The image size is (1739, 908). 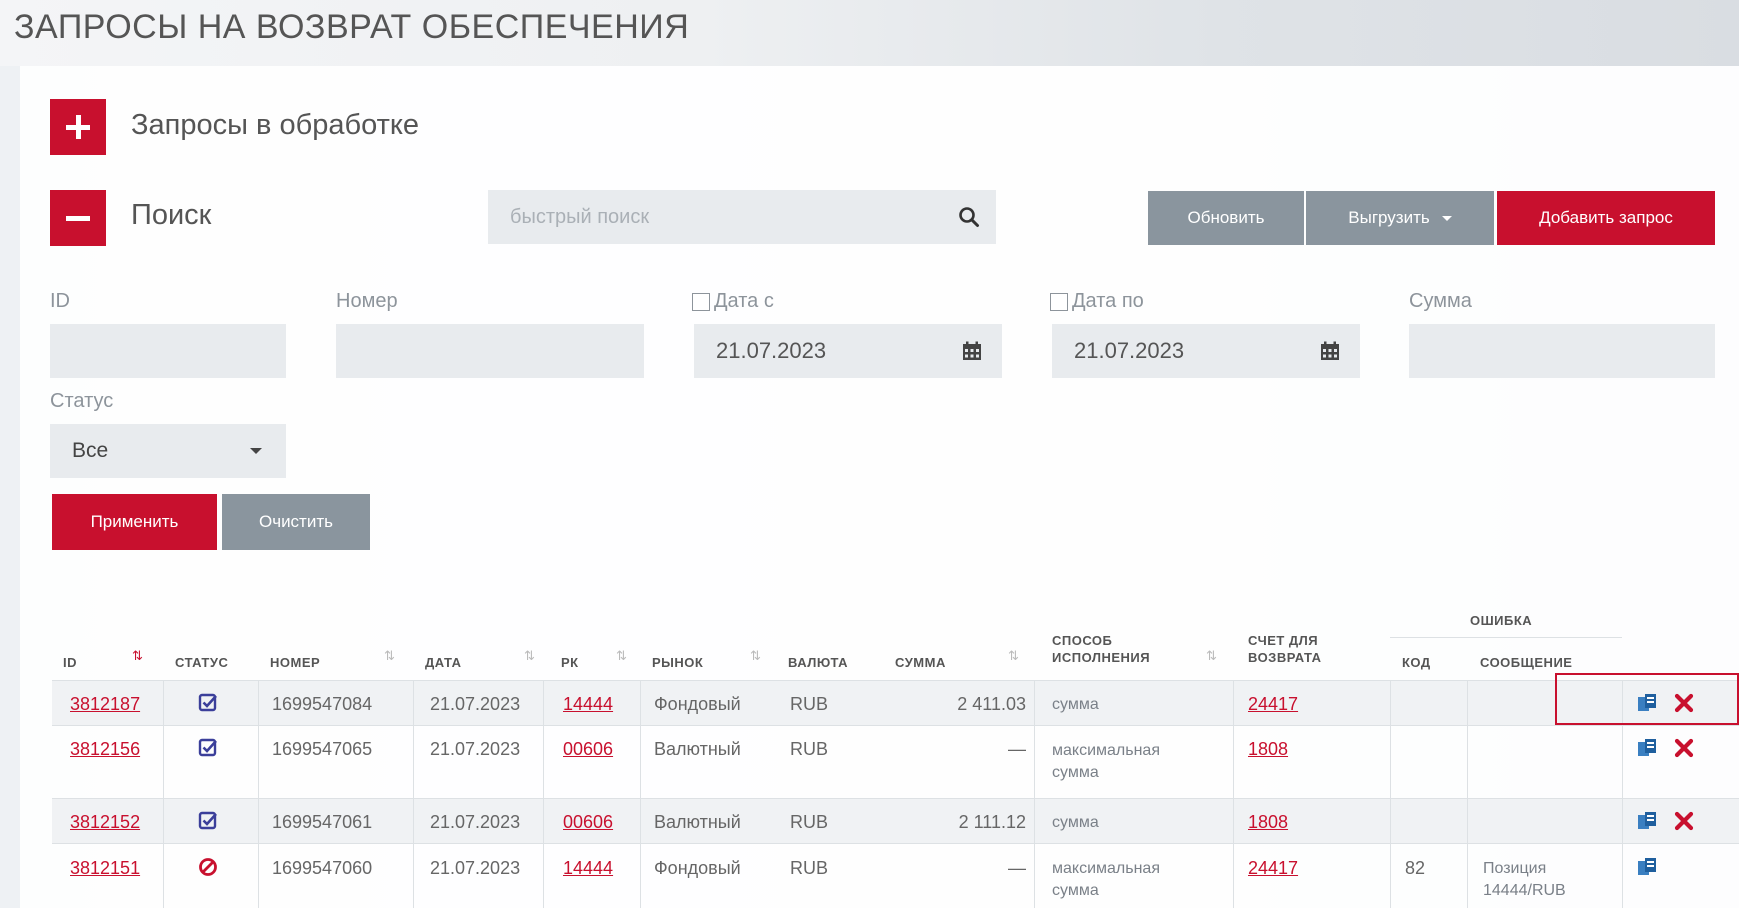 What do you see at coordinates (367, 301) in the screenshot?
I see `filter-number-label: Номер` at bounding box center [367, 301].